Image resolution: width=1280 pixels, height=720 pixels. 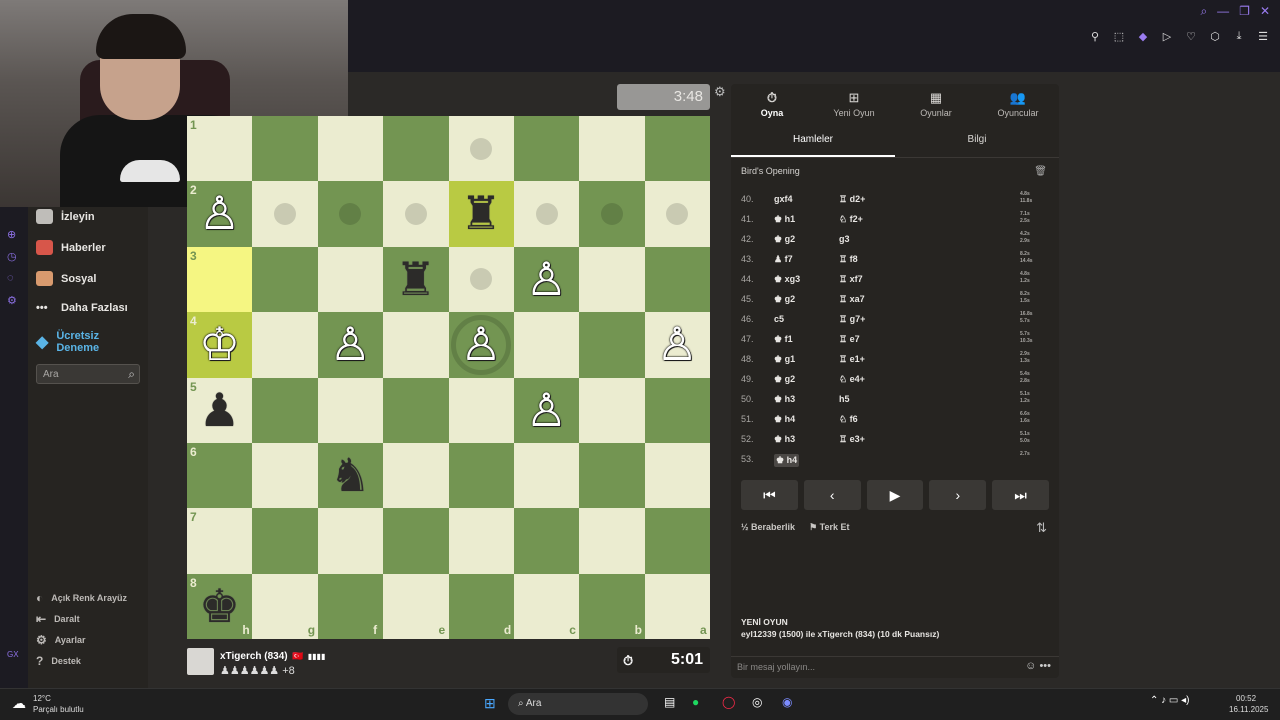 What do you see at coordinates (854, 103) in the screenshot?
I see `tab-new-game: ⊞ Yeni Oyun` at bounding box center [854, 103].